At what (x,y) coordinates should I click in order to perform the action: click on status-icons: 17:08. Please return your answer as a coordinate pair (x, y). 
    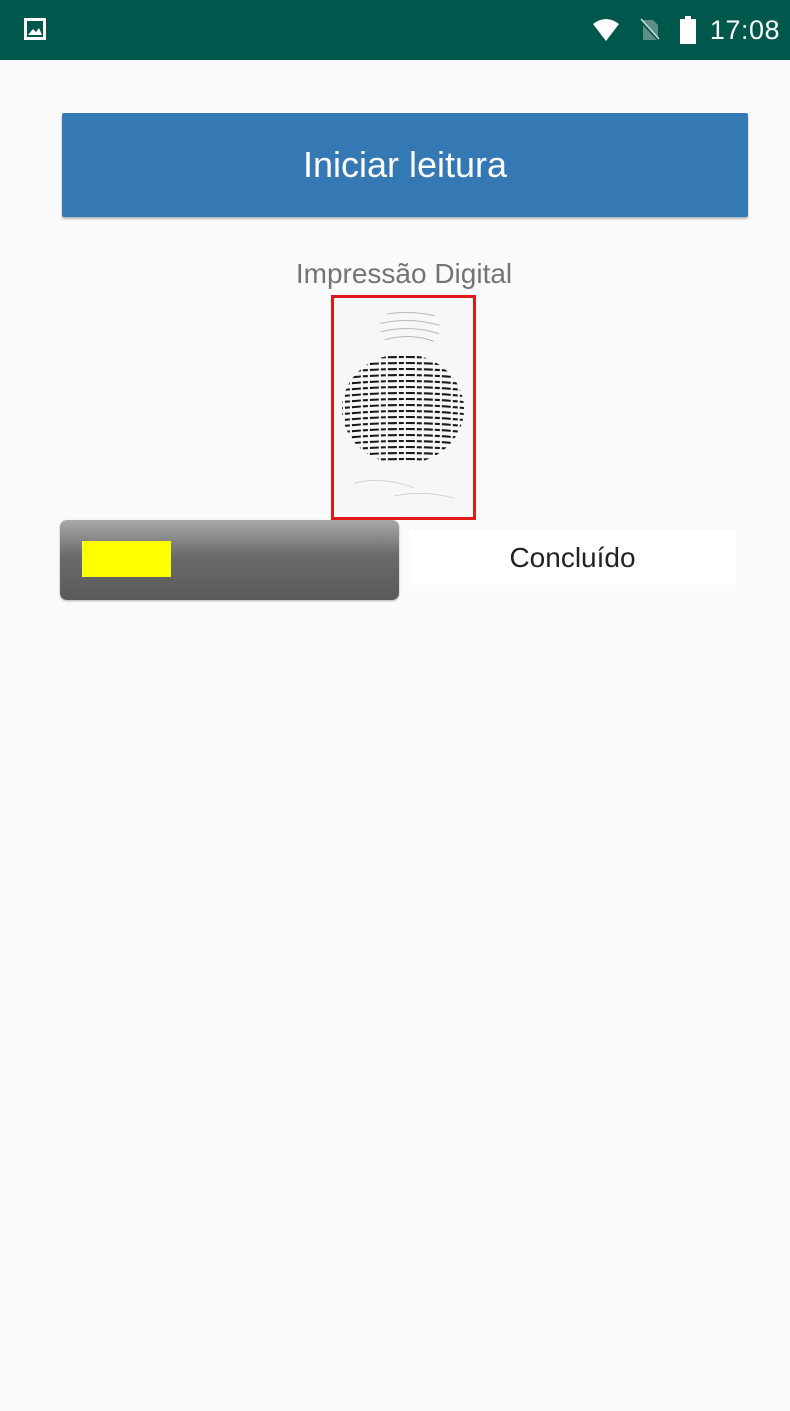
    Looking at the image, I should click on (686, 30).